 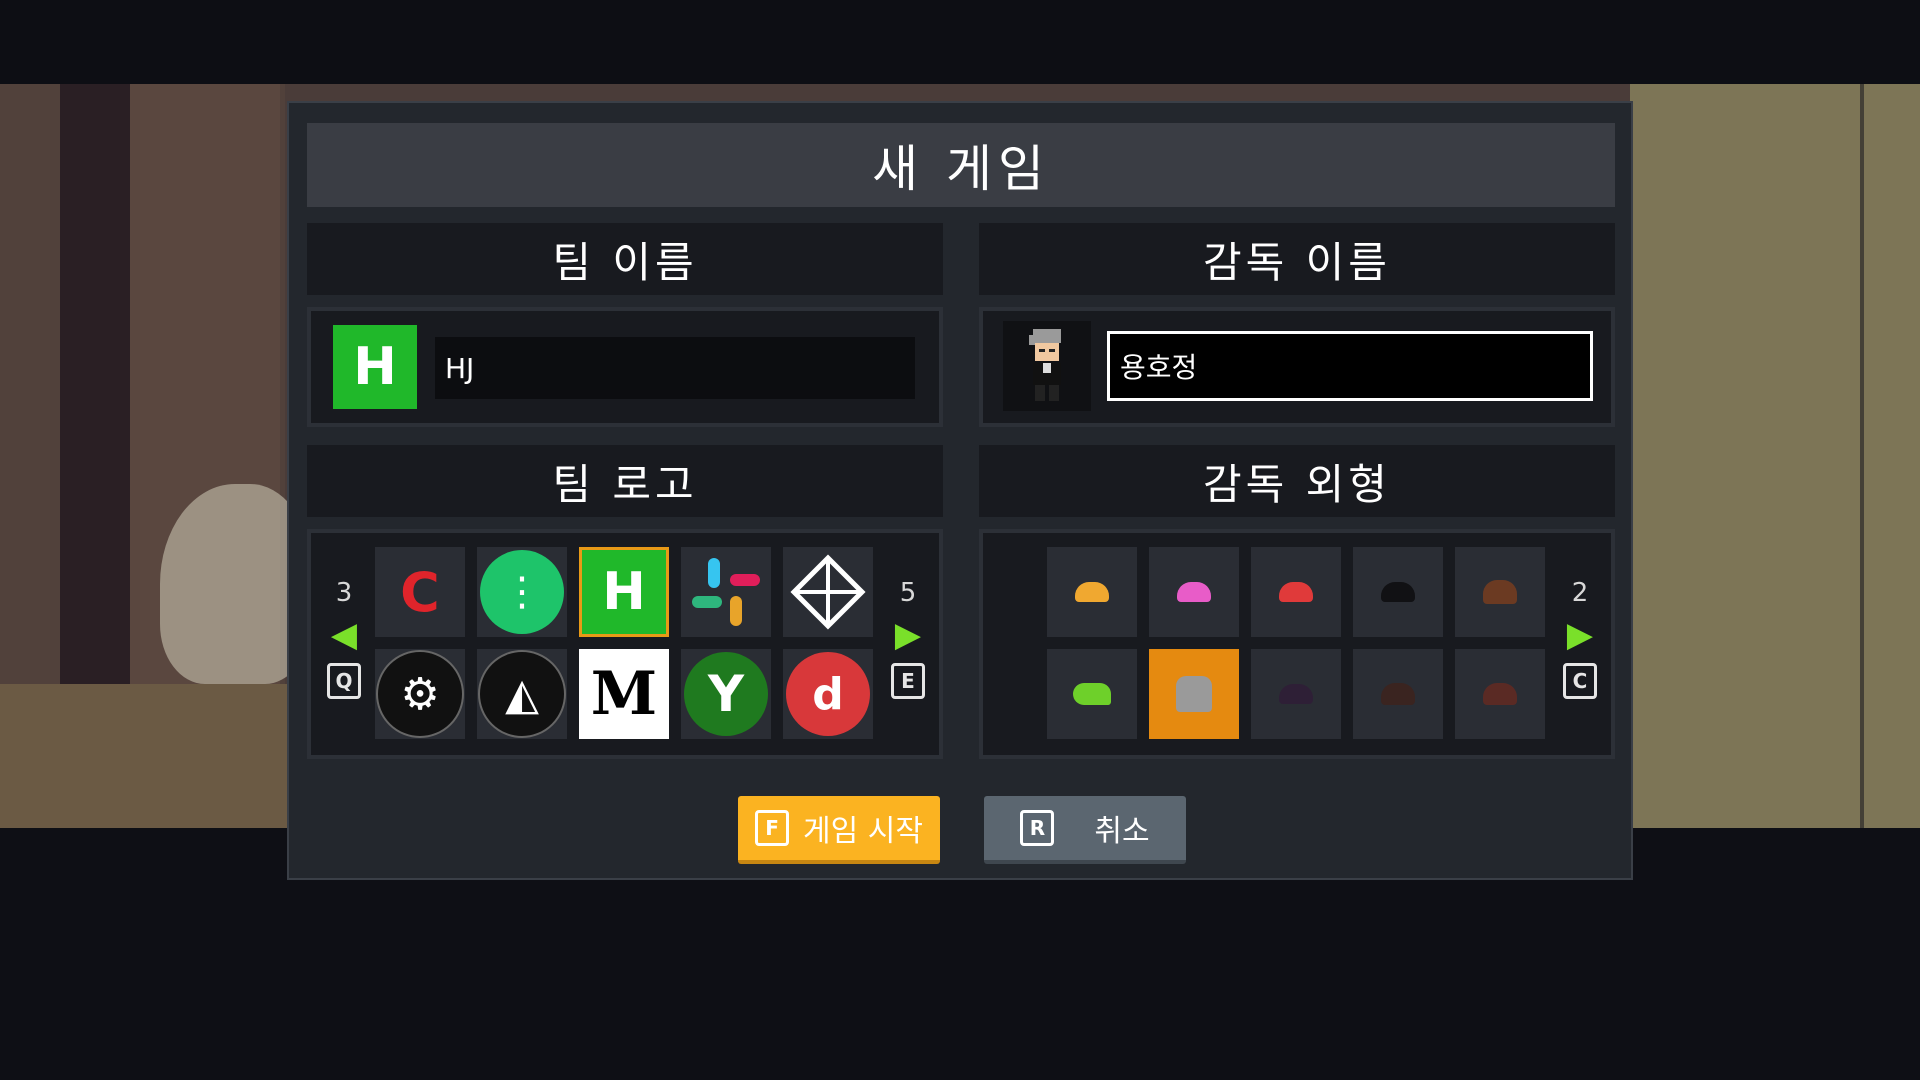 I want to click on coach-sprite-icon, so click(x=1045, y=365).